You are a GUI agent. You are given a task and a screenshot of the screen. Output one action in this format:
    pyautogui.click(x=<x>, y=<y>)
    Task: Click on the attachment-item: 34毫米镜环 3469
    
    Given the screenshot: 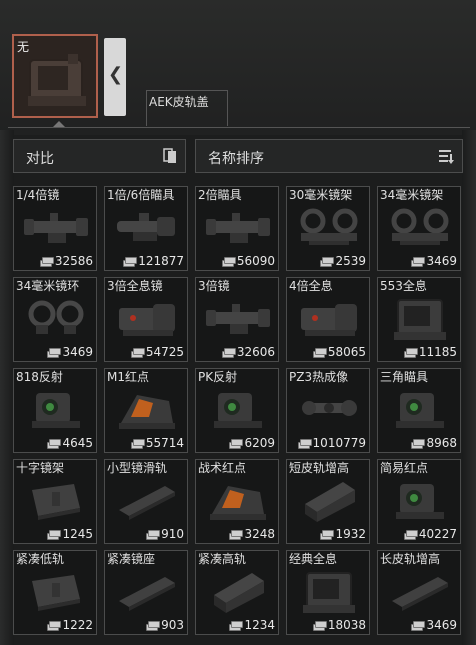 What is the action you would take?
    pyautogui.click(x=55, y=319)
    